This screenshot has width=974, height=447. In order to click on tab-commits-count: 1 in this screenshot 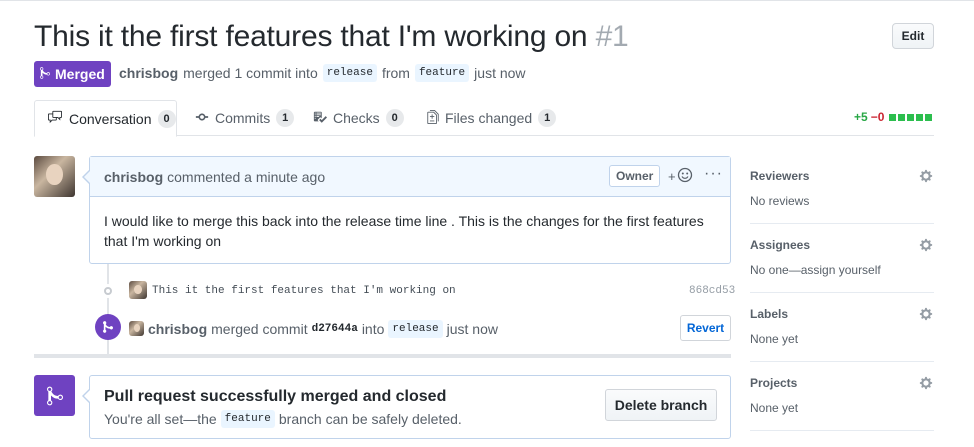, I will do `click(285, 118)`.